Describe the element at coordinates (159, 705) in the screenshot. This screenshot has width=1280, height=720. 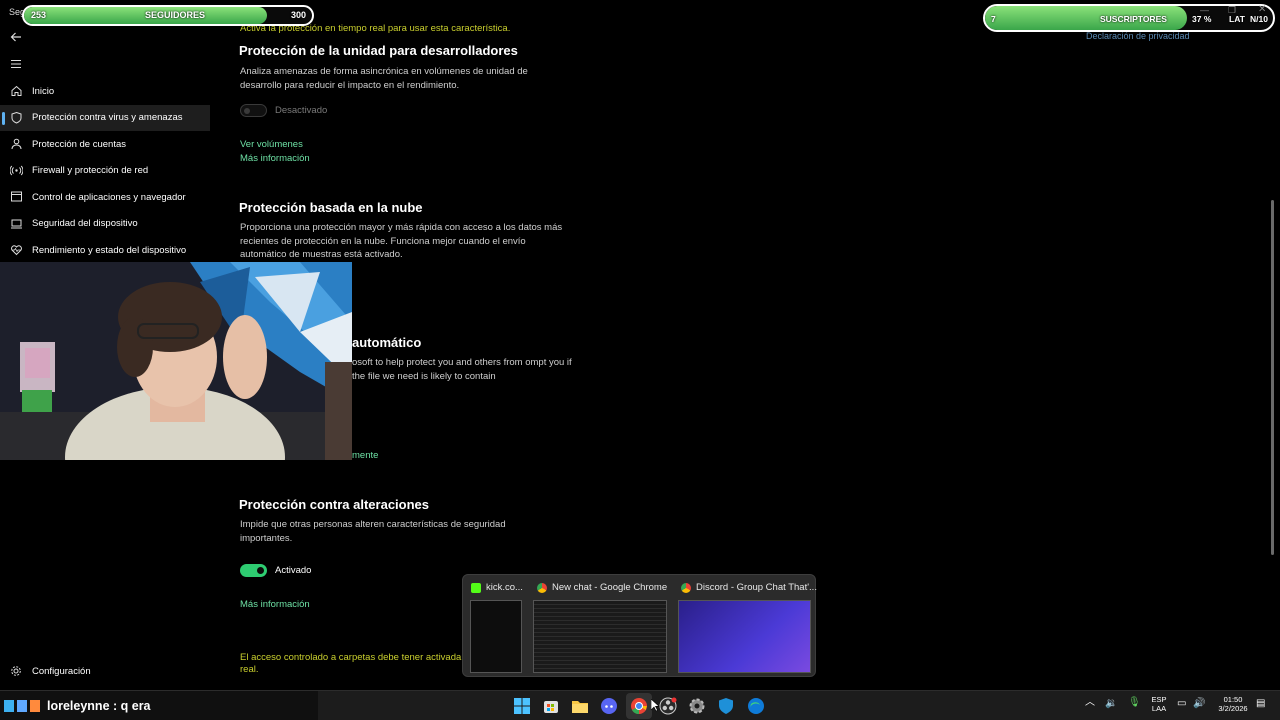
I see `chat-overlay: loreleynne : q era` at that location.